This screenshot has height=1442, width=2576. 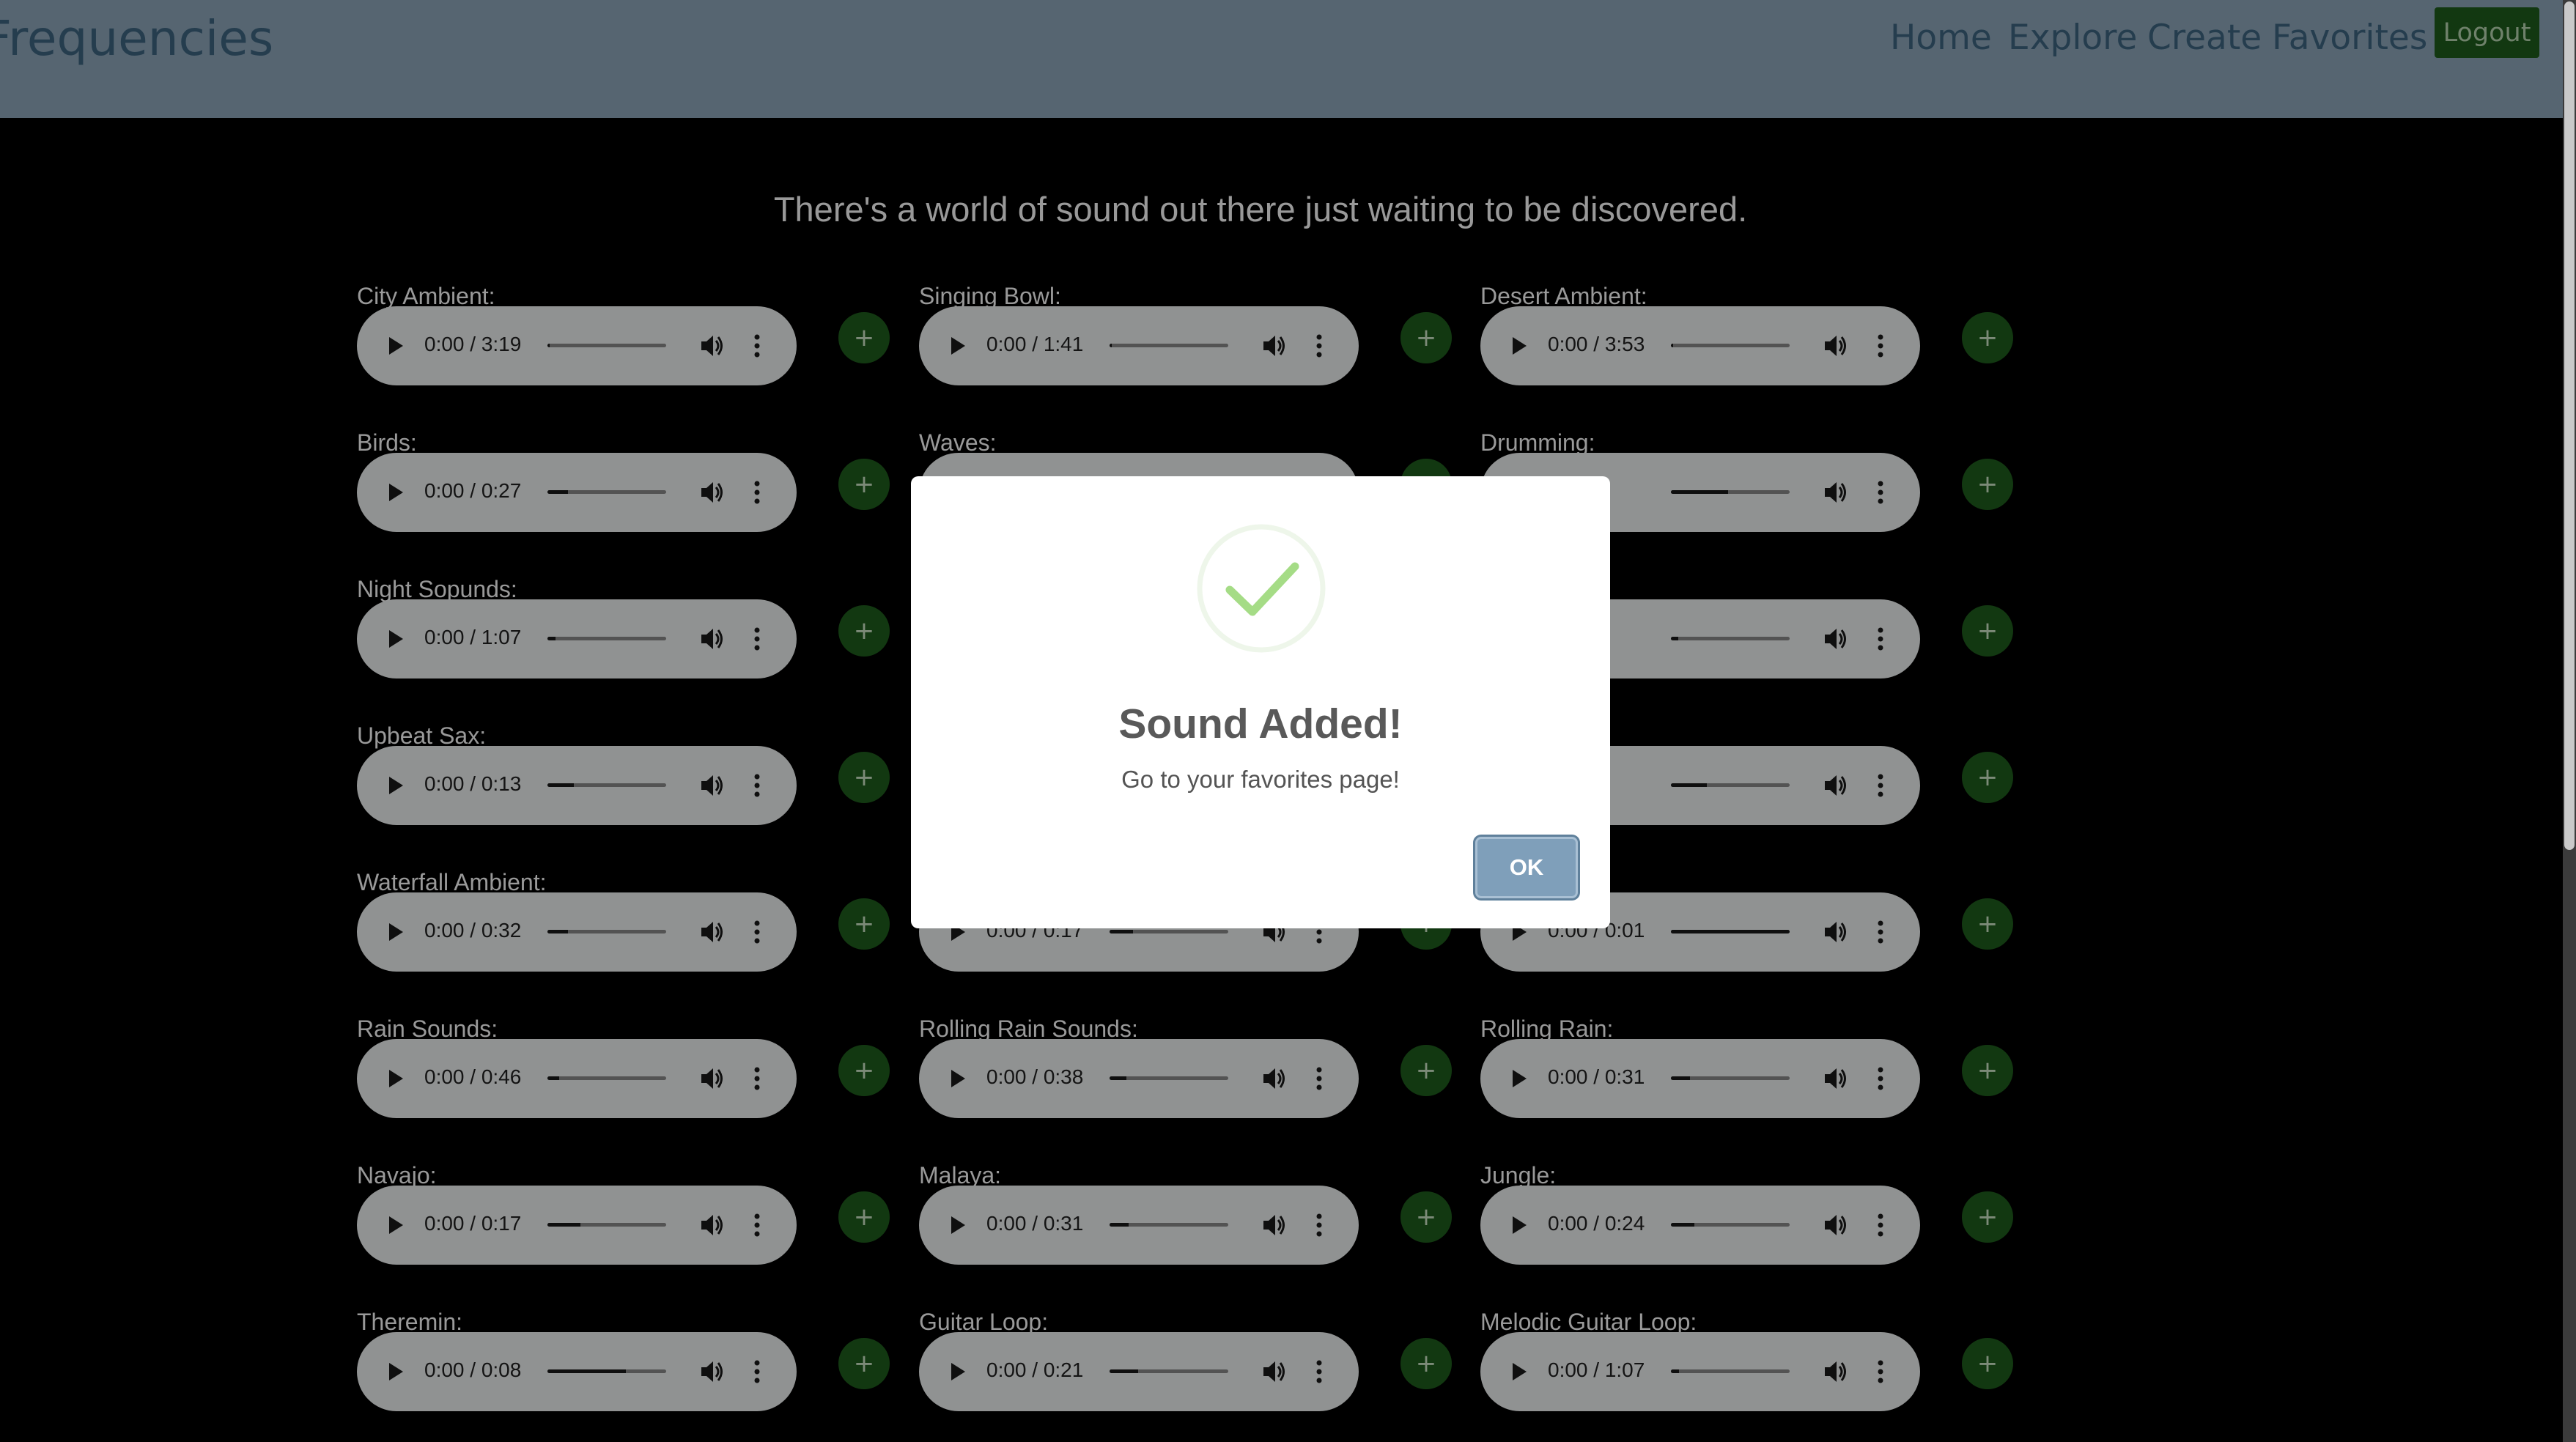 I want to click on dialog-message: Go to your favorites page!, so click(x=1260, y=779).